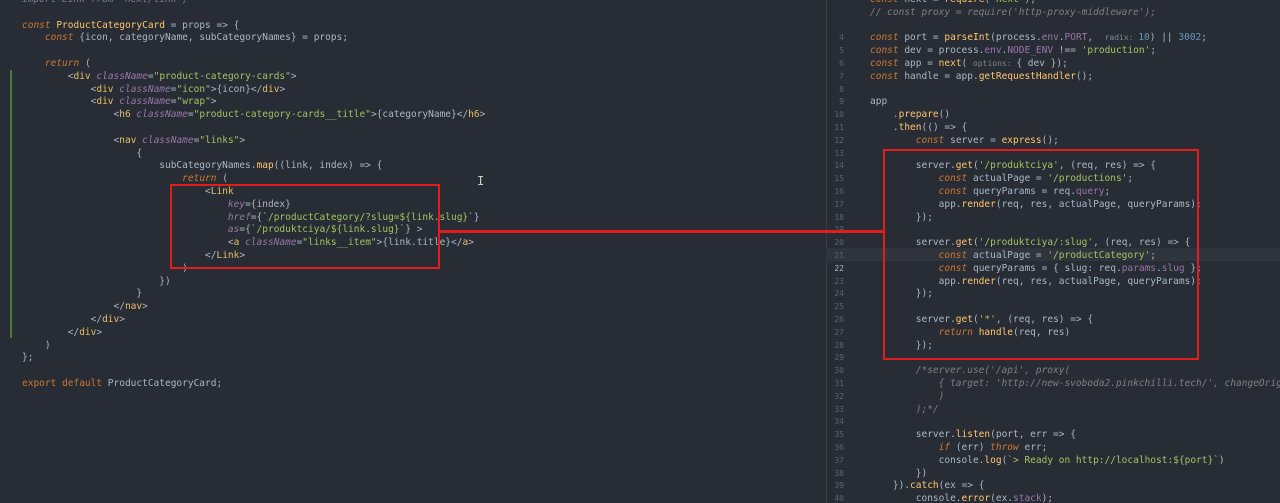 This screenshot has height=503, width=1280. What do you see at coordinates (130, 26) in the screenshot?
I see `left-code-line: const ProductCategoryCard = props => {` at bounding box center [130, 26].